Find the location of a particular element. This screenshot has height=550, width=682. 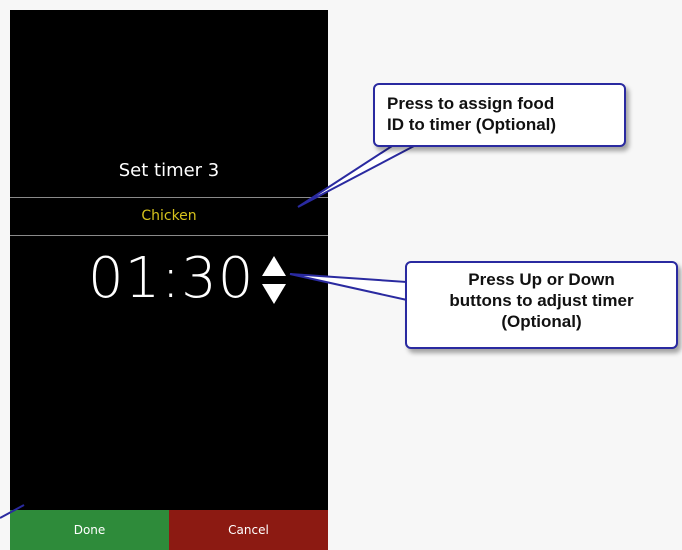

cancel-button: Cancel is located at coordinates (248, 530).